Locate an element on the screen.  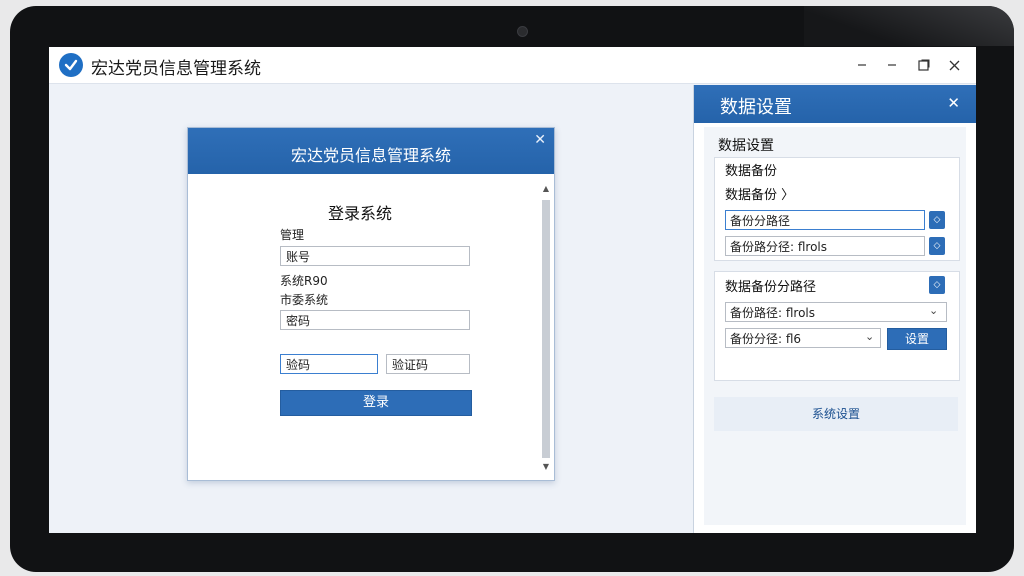
section-title: 数据设置 is located at coordinates (746, 146).